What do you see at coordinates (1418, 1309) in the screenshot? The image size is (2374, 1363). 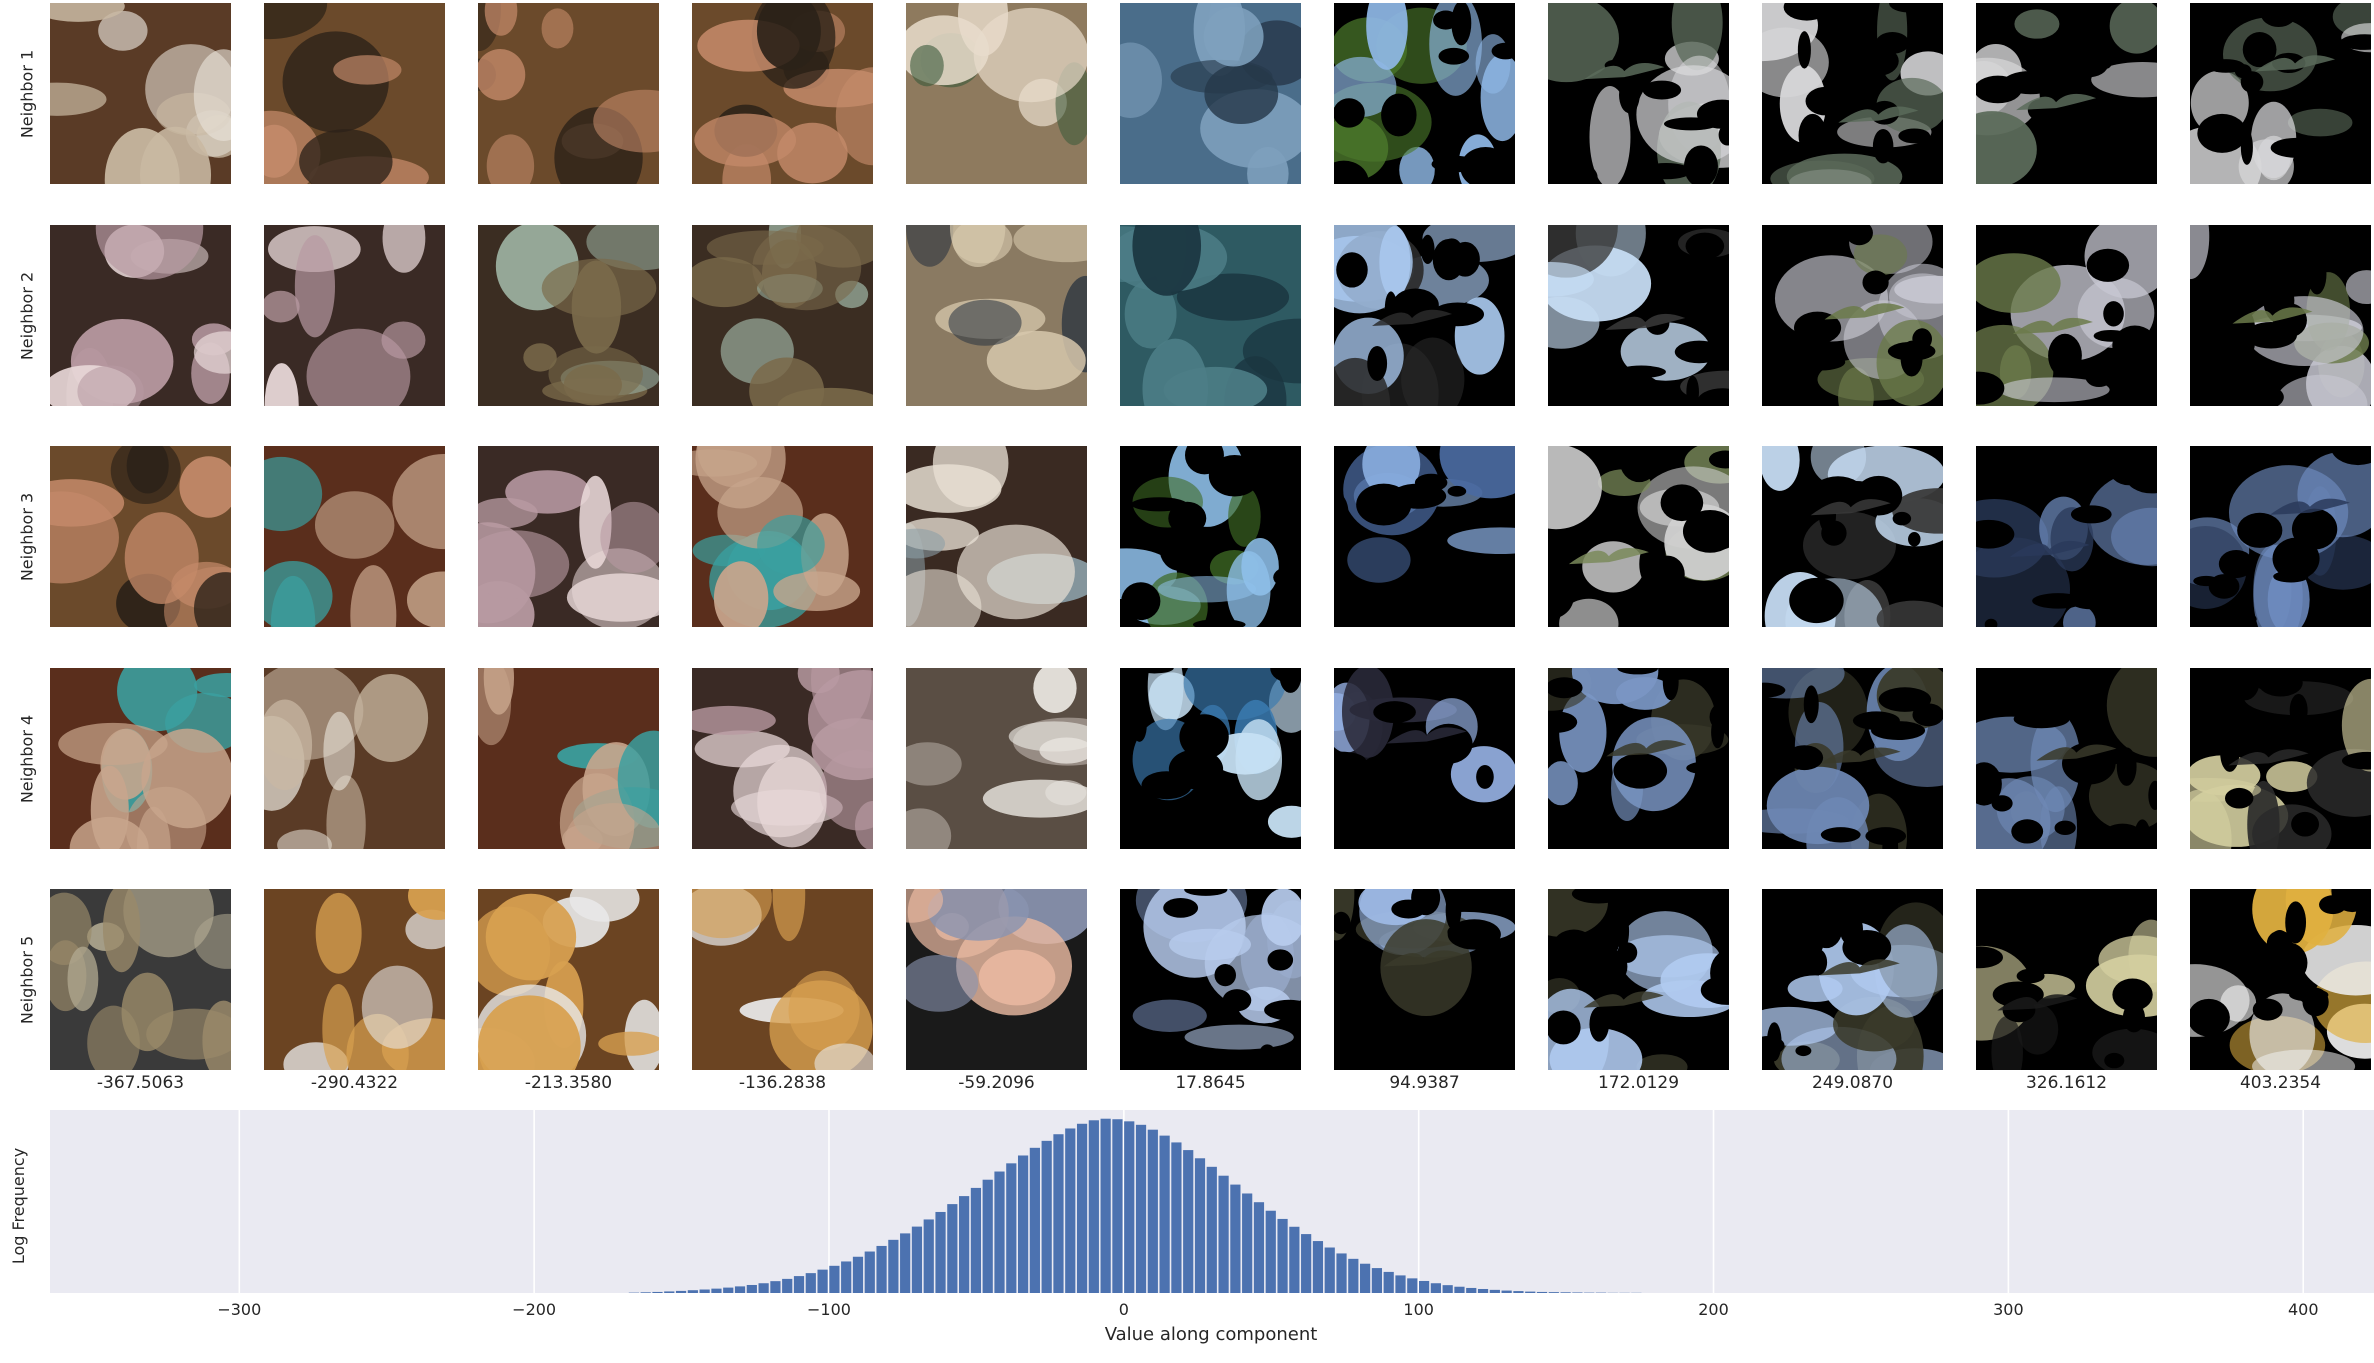 I see `x-tick-label: 100` at bounding box center [1418, 1309].